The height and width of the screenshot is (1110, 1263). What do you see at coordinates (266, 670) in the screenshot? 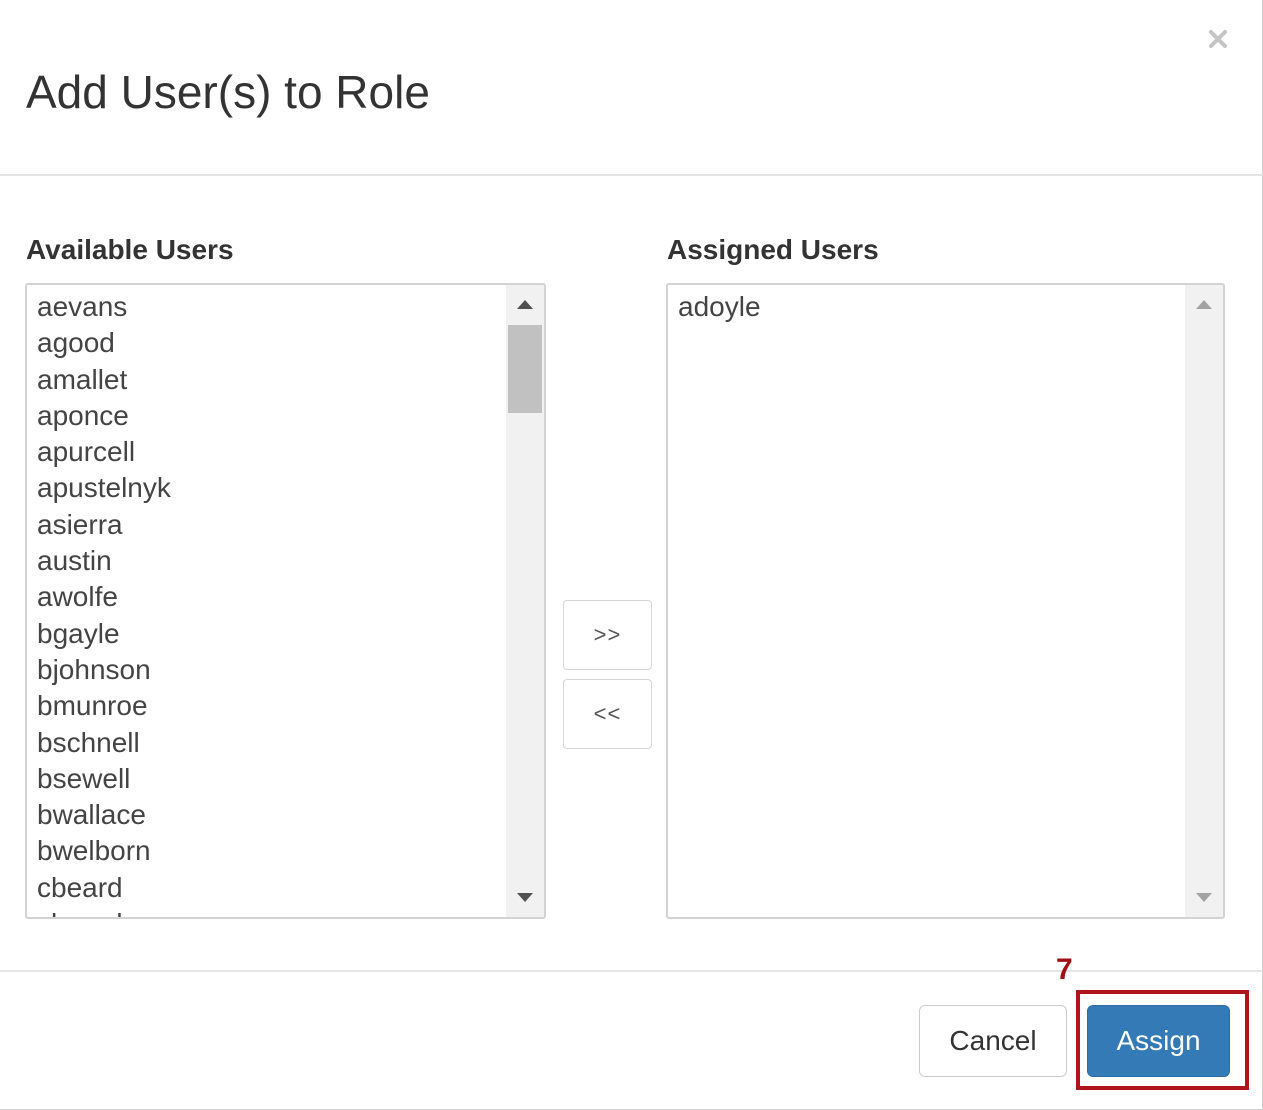
I see `list-item: bjohnson` at bounding box center [266, 670].